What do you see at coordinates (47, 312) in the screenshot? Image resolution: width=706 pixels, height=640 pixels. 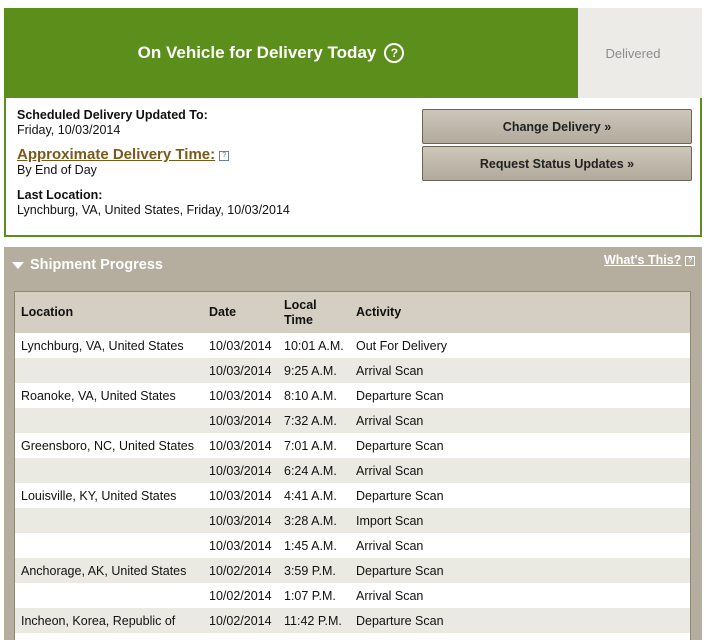 I see `column-header-location: Location` at bounding box center [47, 312].